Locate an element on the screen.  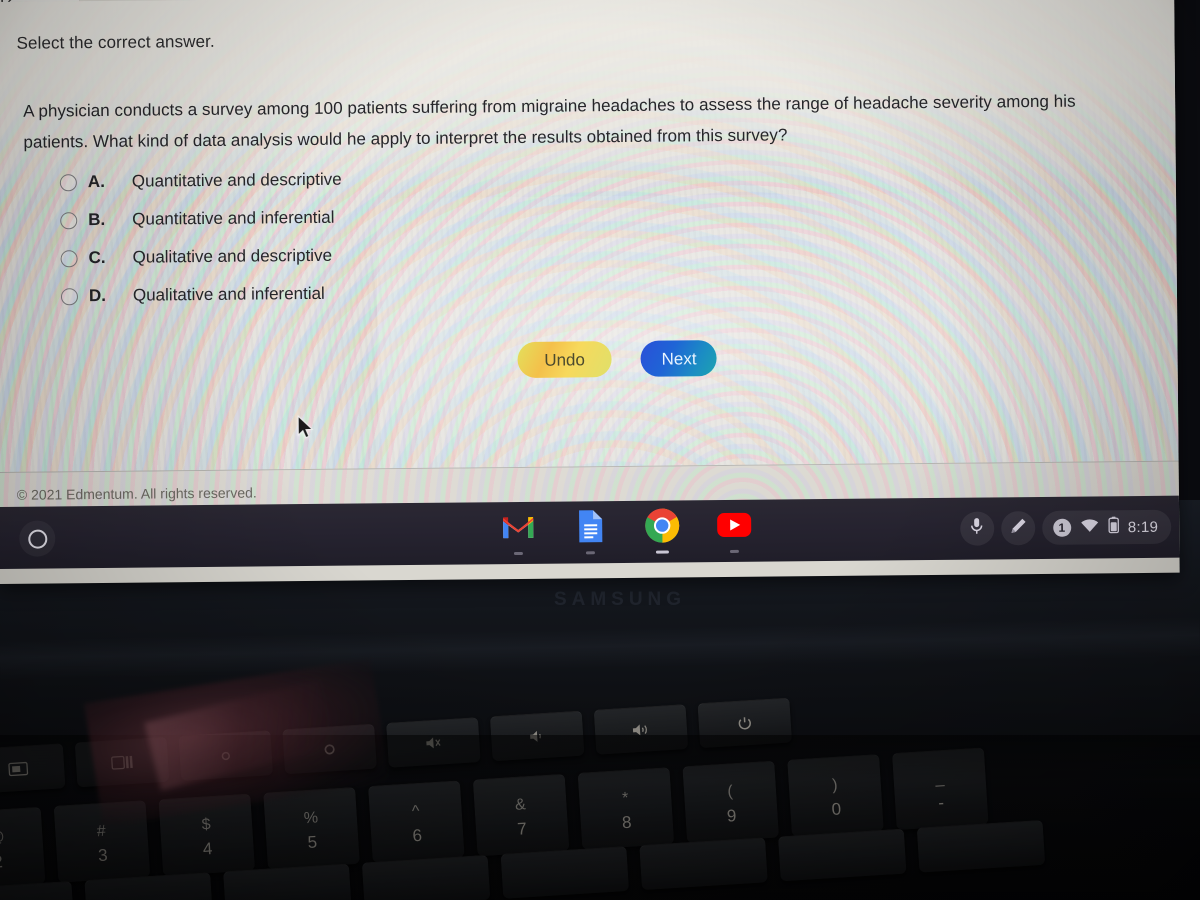
stylus-button is located at coordinates (1017, 528).